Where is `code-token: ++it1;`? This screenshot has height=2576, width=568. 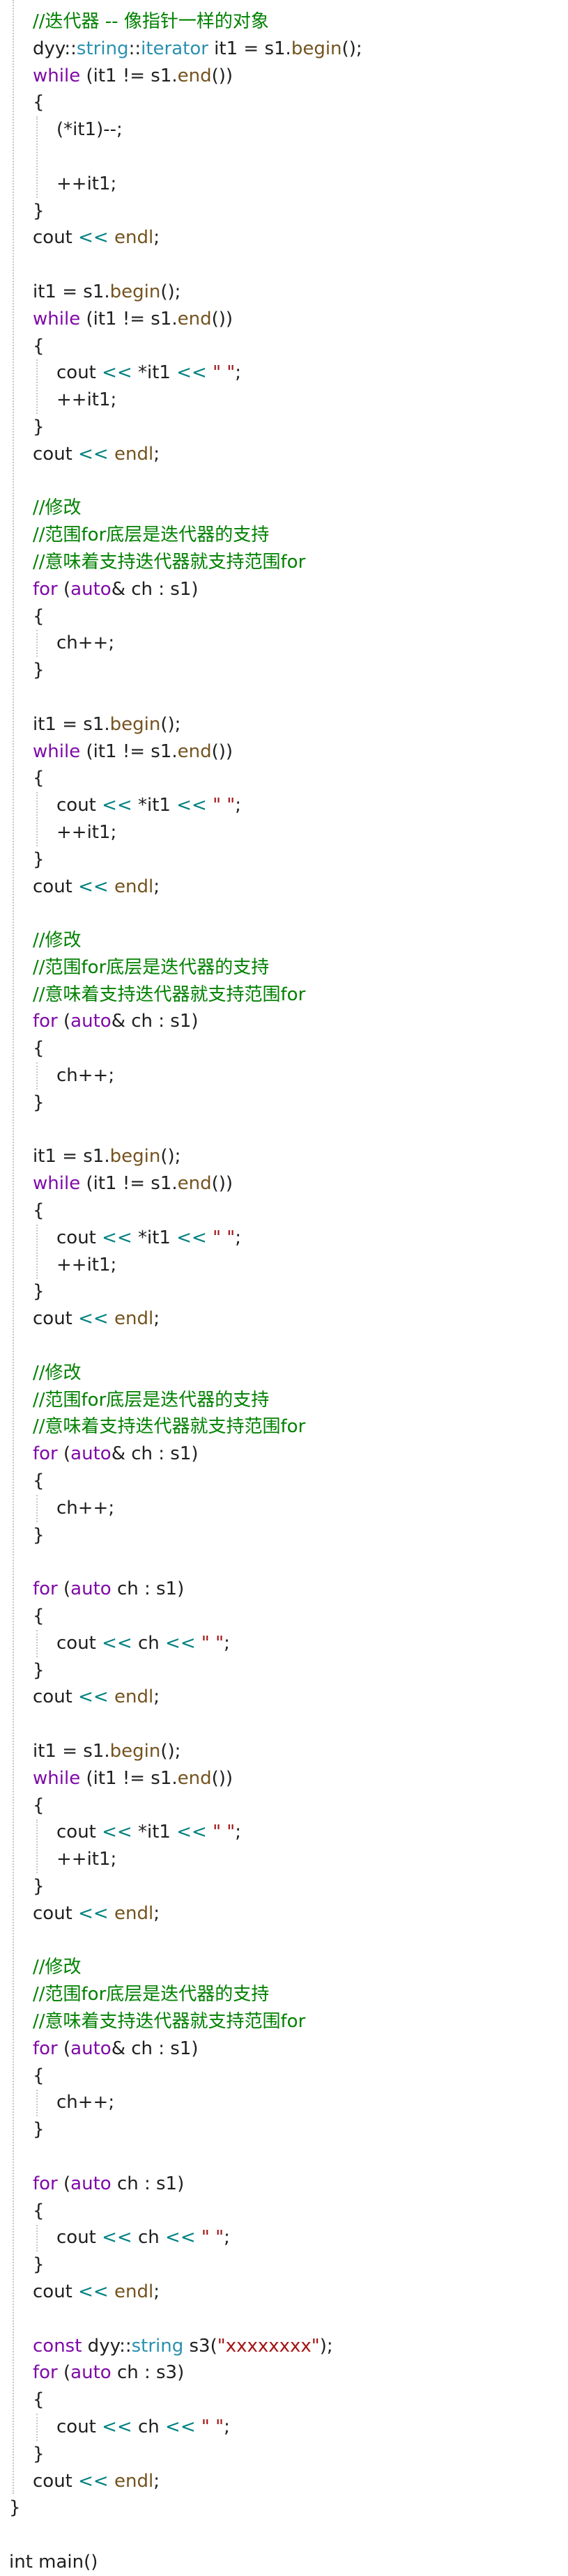 code-token: ++it1; is located at coordinates (86, 183).